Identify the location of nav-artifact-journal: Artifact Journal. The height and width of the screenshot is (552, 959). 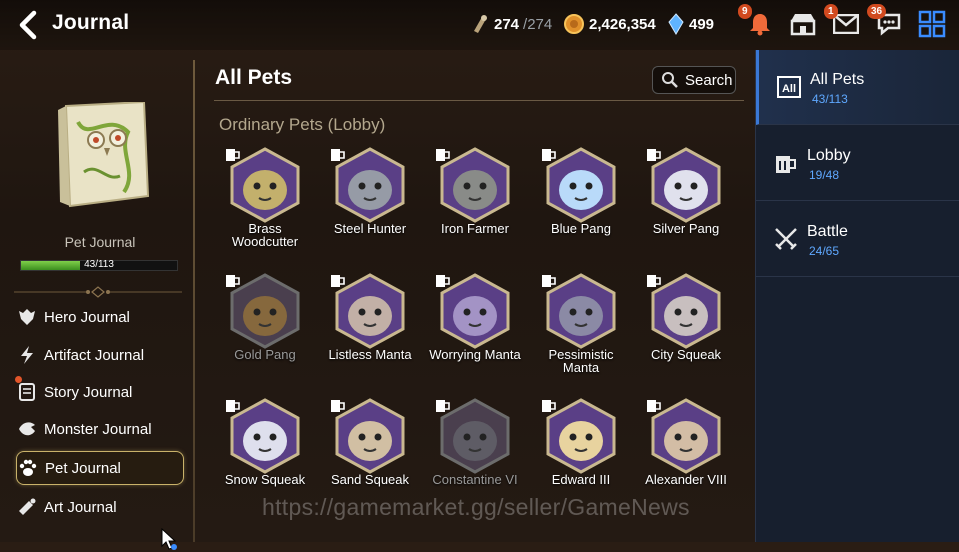
(99, 355).